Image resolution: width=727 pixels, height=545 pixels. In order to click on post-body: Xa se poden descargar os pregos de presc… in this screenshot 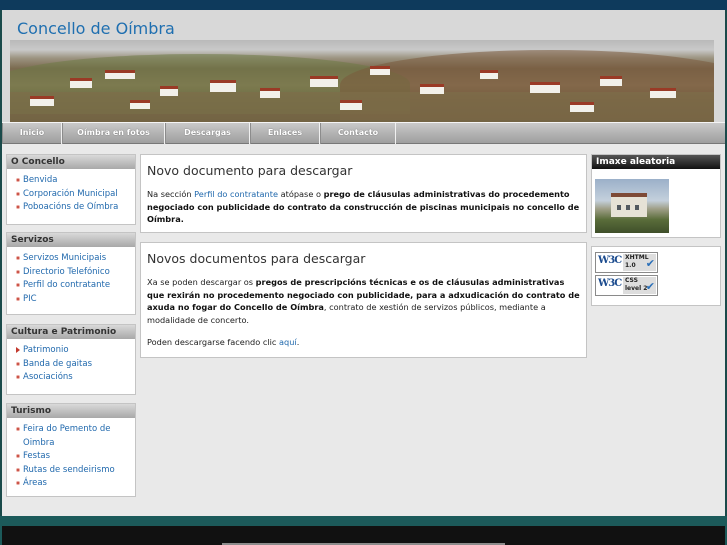, I will do `click(363, 301)`.